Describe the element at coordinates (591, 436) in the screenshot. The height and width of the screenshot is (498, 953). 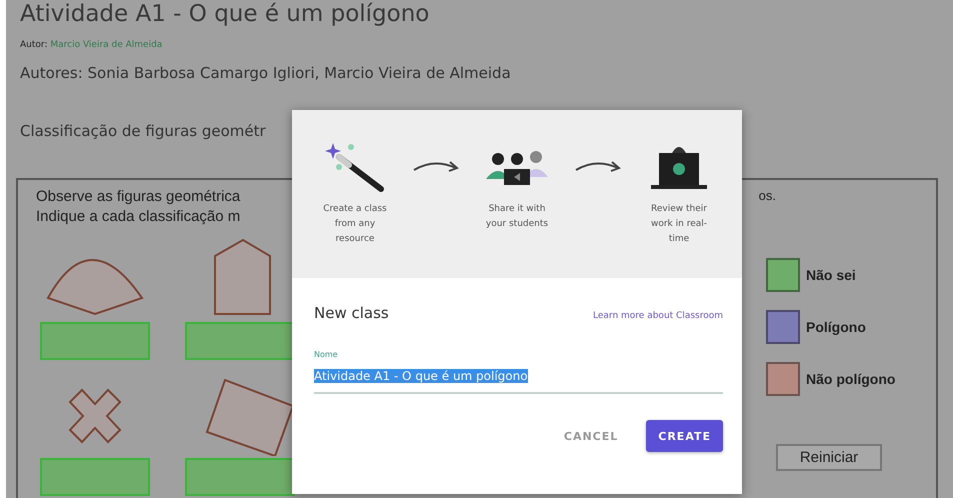
I see `cancel-button: CANCEL` at that location.